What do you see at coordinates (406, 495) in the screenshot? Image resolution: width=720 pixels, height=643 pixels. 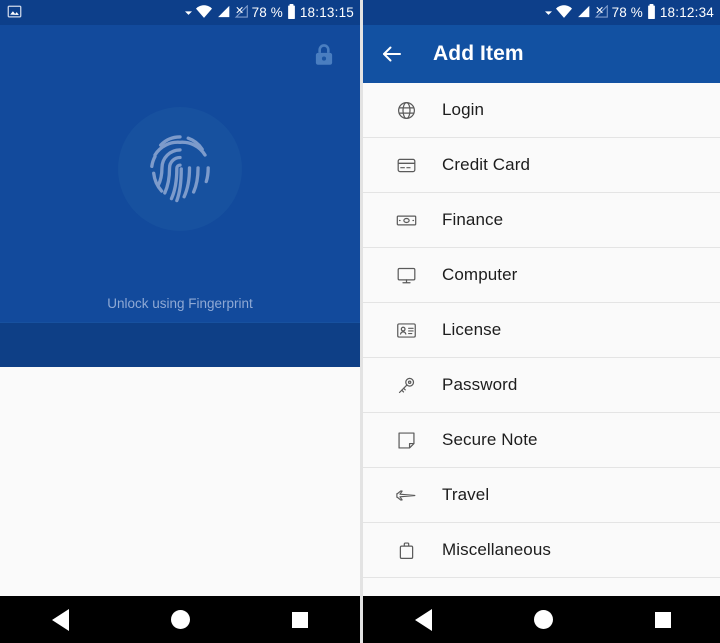 I see `airplane-icon` at bounding box center [406, 495].